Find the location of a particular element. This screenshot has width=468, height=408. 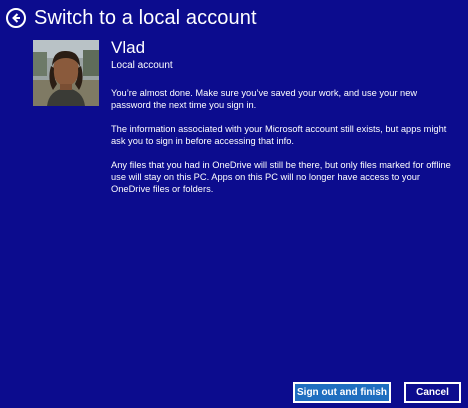

user-photo is located at coordinates (66, 73).